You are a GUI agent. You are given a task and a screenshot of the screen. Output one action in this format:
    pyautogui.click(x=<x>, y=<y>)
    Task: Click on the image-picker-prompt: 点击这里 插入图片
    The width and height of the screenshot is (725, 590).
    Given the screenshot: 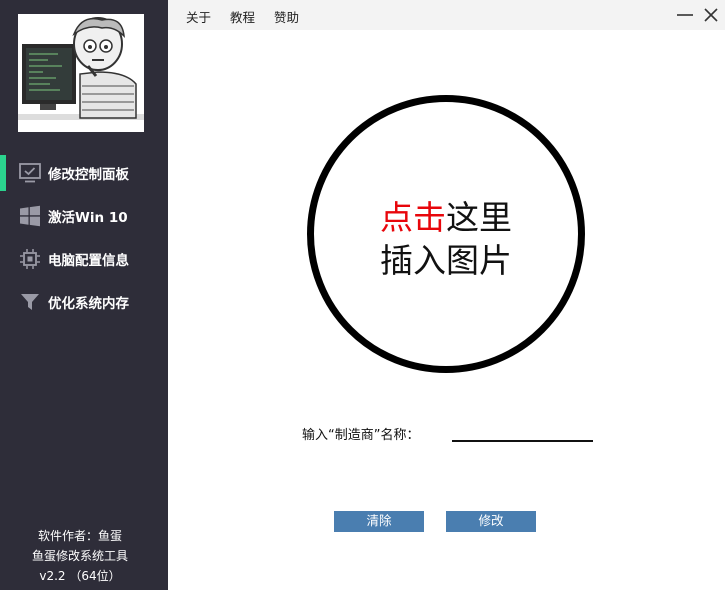 What is the action you would take?
    pyautogui.click(x=446, y=239)
    